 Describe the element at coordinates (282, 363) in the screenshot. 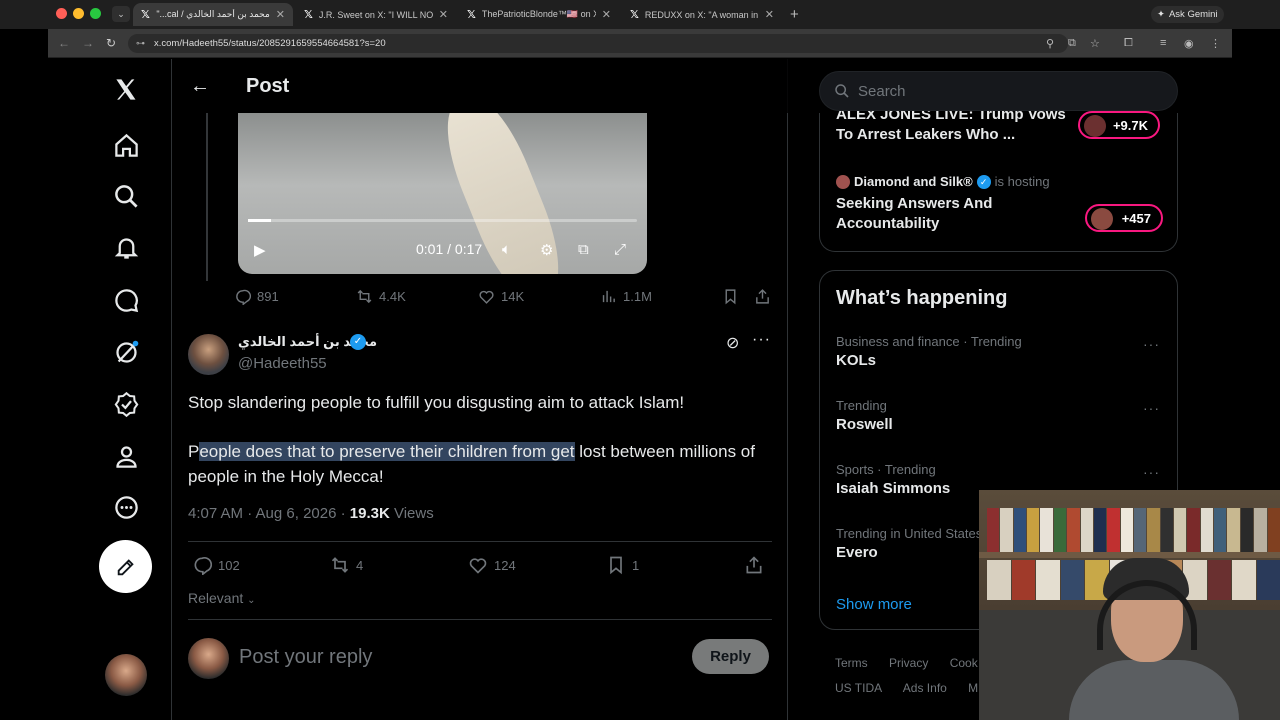

I see `author-handle: @Hadeeth55` at that location.